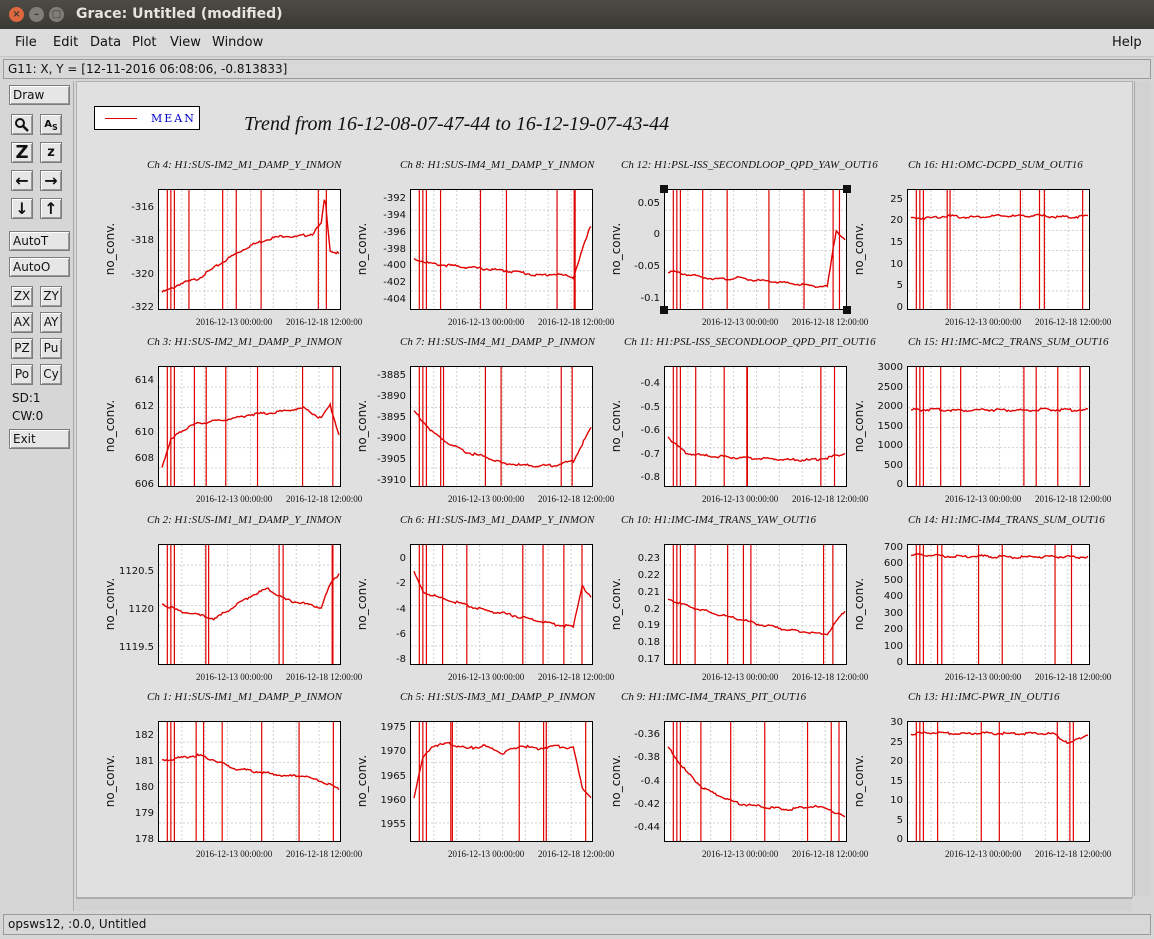 Image resolution: width=1154 pixels, height=939 pixels. I want to click on arrow-right-icon: →, so click(51, 180).